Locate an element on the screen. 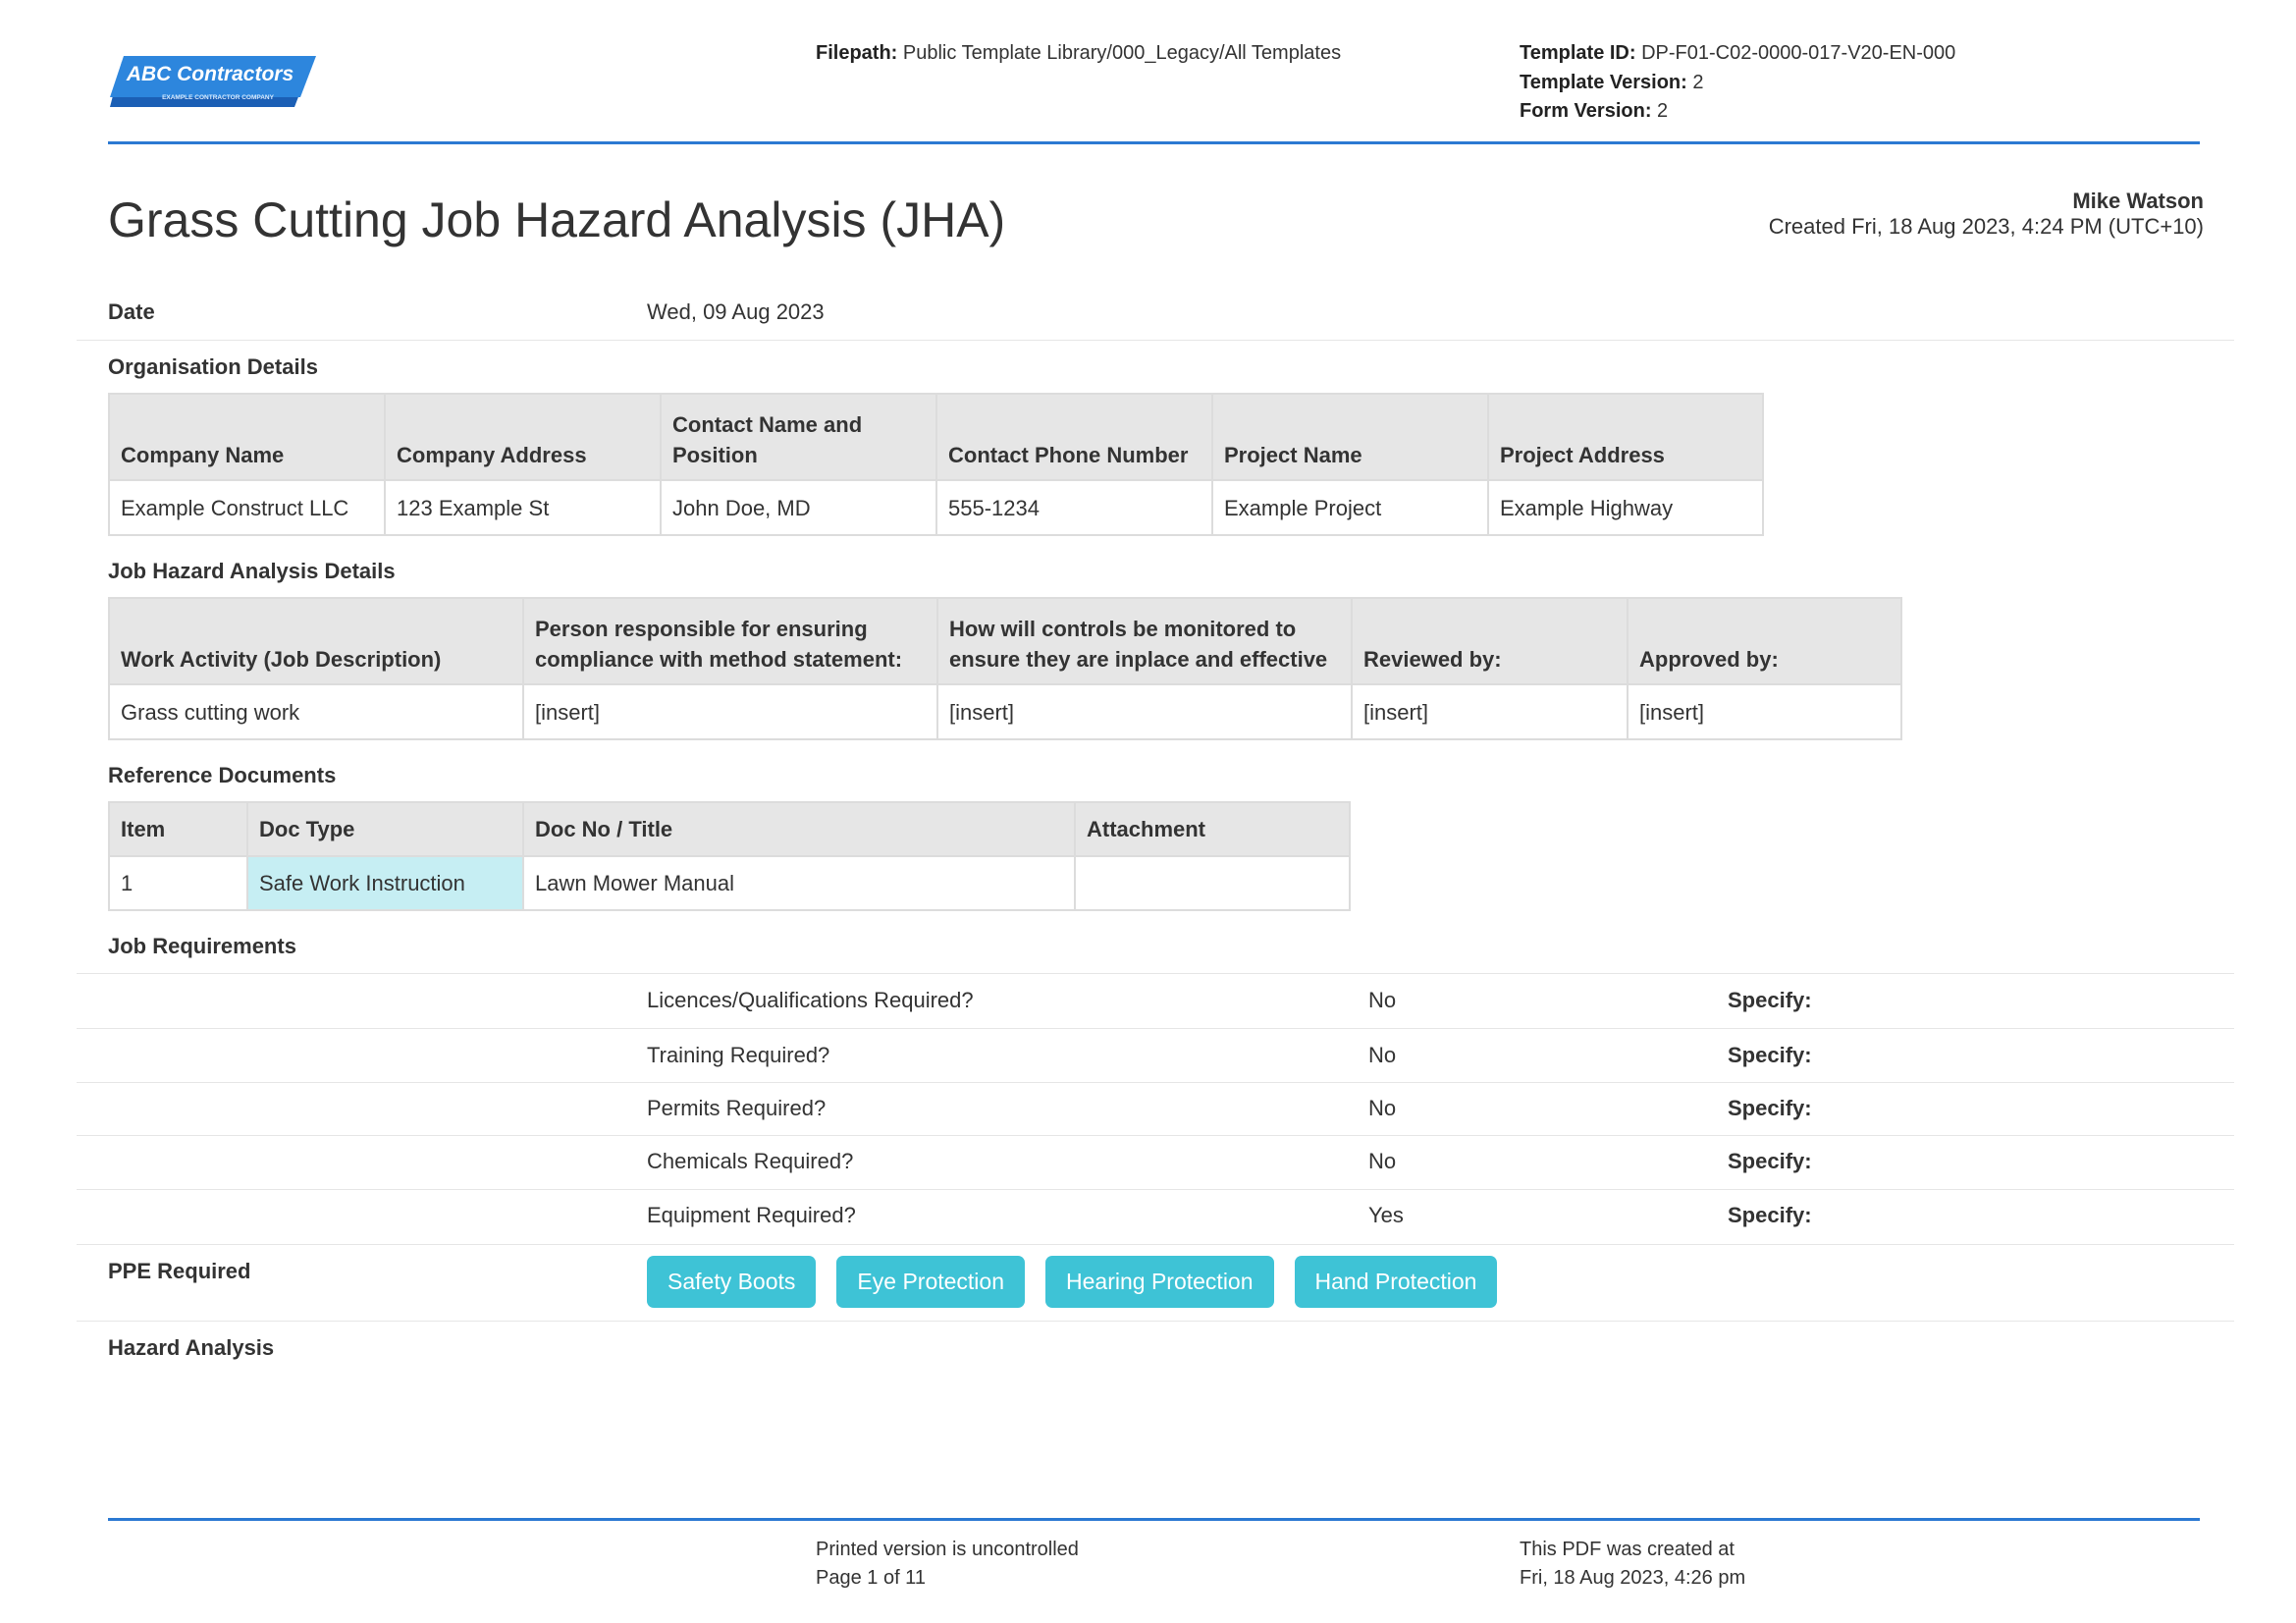 Image resolution: width=2296 pixels, height=1623 pixels. form-version-label: Form Version: is located at coordinates (1586, 111).